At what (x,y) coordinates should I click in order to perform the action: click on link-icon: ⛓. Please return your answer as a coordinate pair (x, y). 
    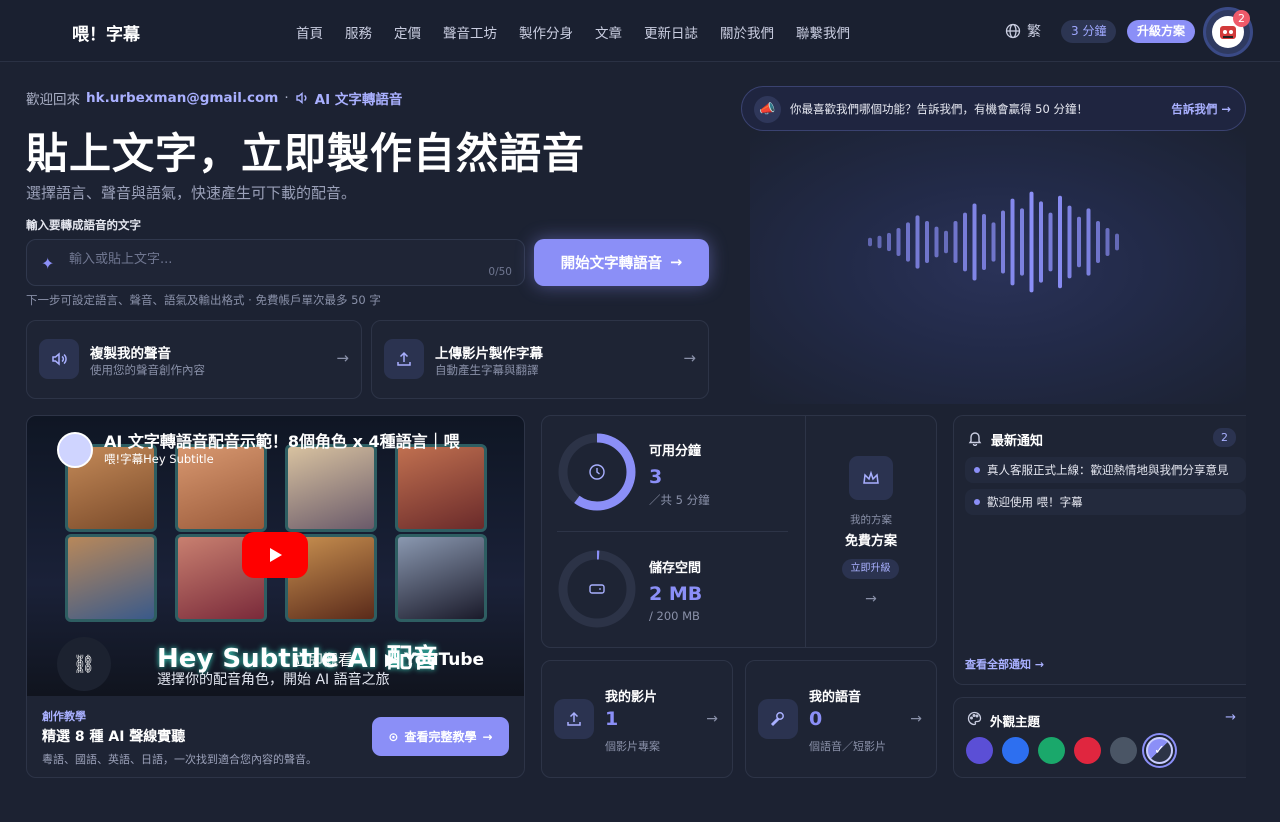
    Looking at the image, I should click on (84, 664).